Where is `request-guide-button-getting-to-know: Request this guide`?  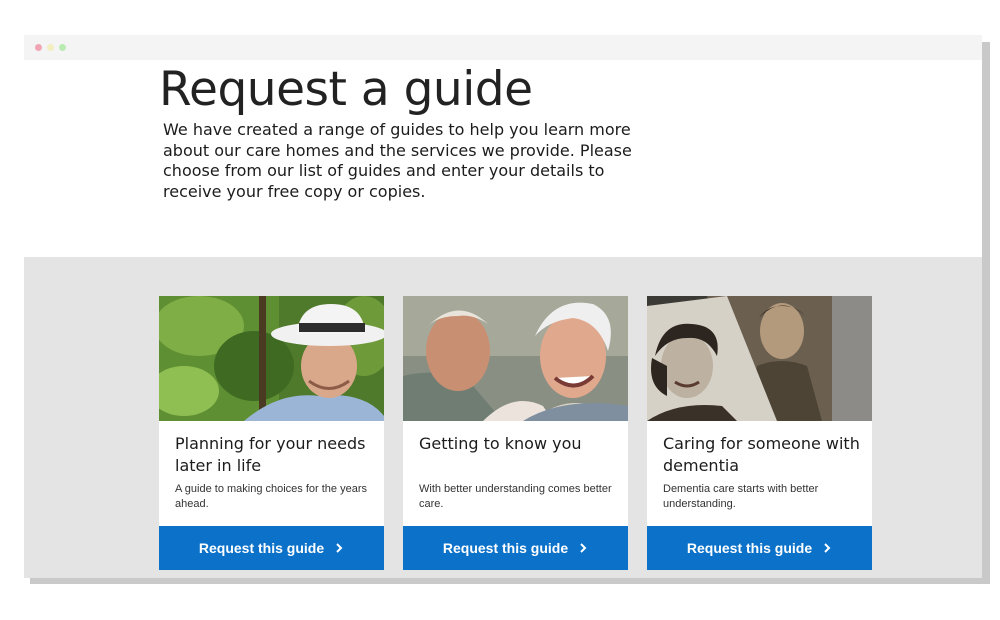
request-guide-button-getting-to-know: Request this guide is located at coordinates (515, 548).